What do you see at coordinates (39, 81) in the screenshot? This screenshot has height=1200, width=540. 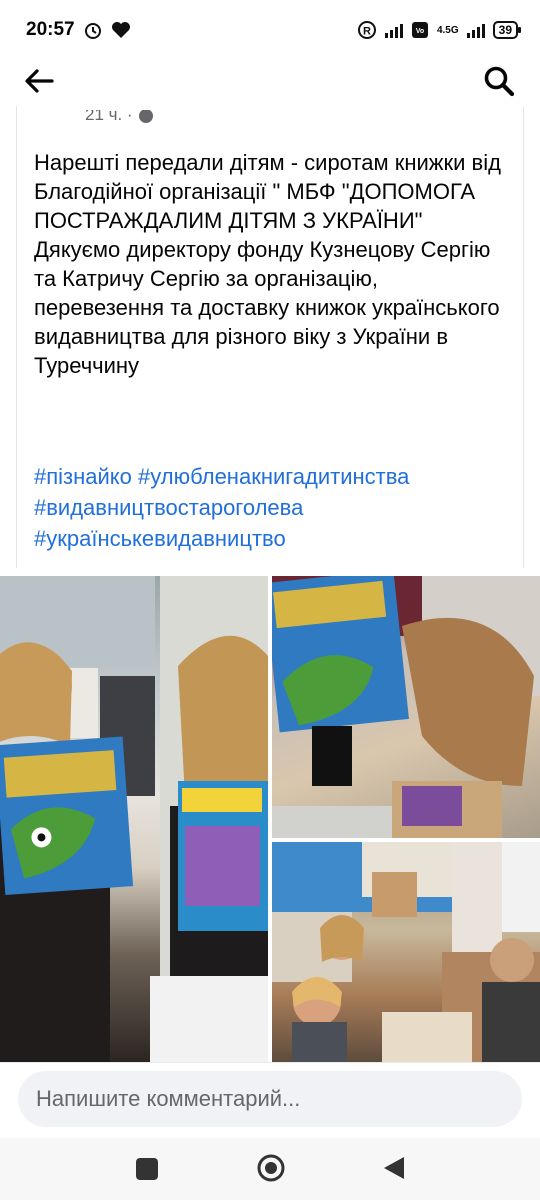 I see `arrow-left-icon` at bounding box center [39, 81].